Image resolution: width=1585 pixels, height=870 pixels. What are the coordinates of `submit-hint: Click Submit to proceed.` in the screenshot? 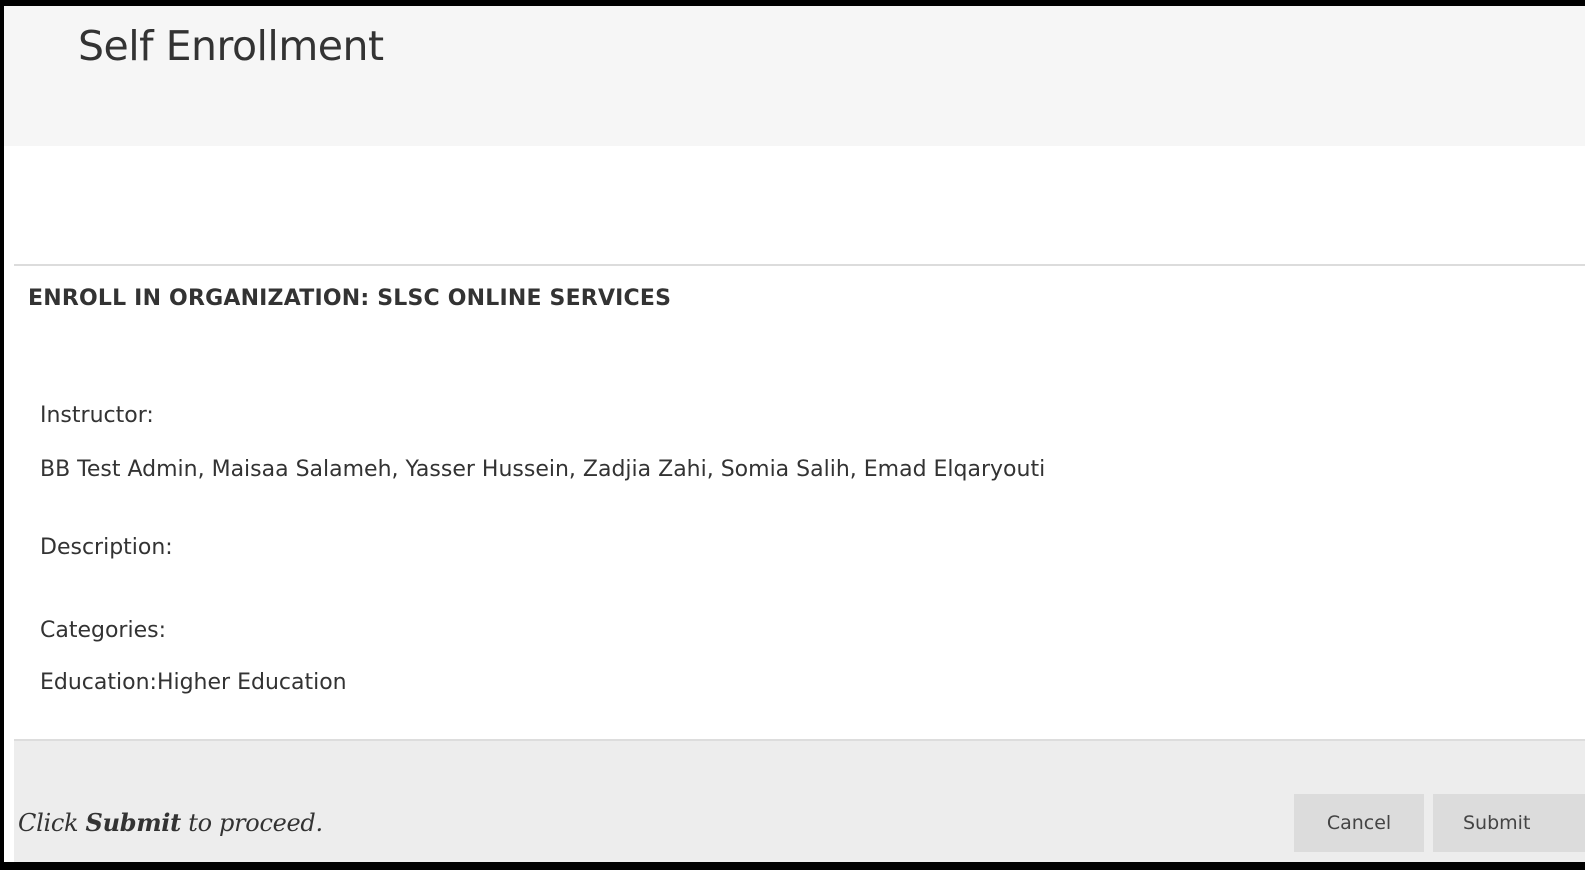 It's located at (170, 822).